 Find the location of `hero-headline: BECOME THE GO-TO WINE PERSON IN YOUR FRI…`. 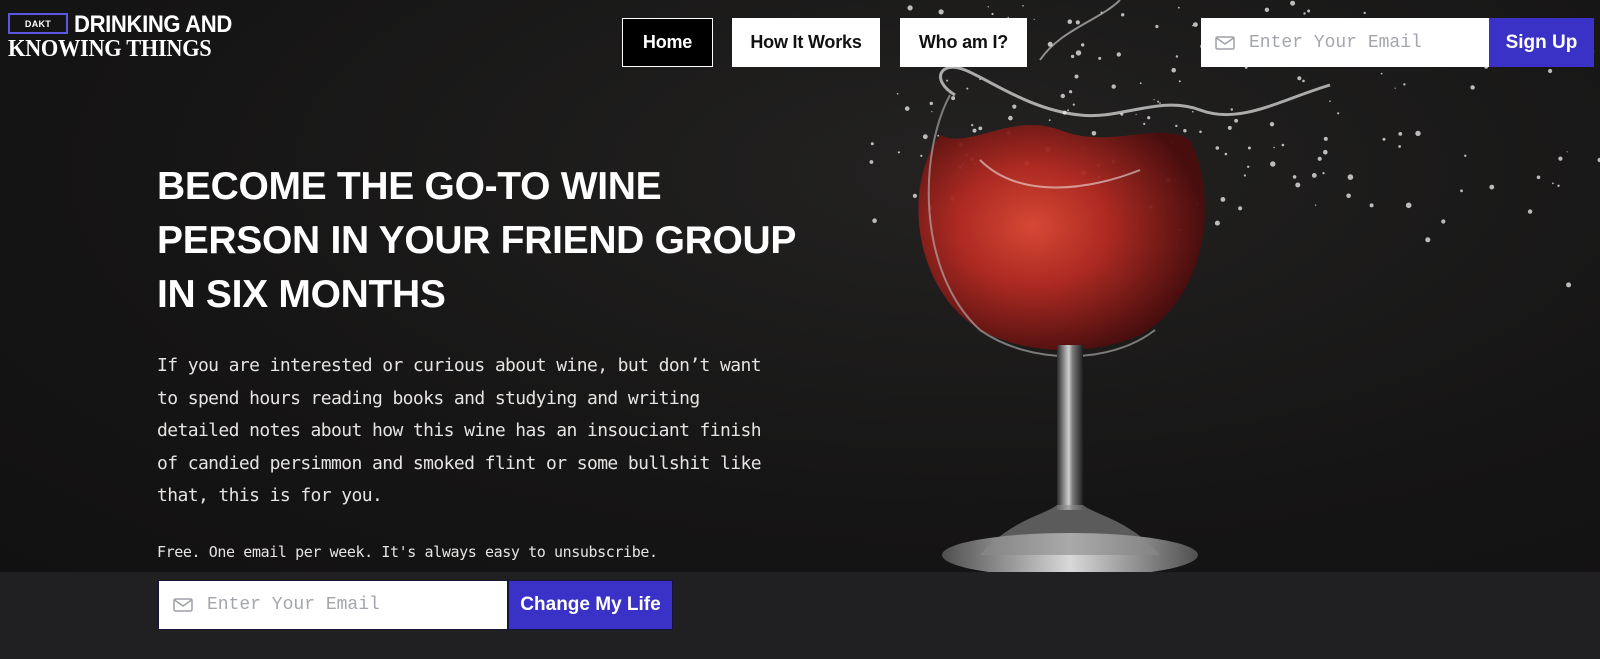

hero-headline: BECOME THE GO-TO WINE PERSON IN YOUR FRI… is located at coordinates (476, 240).